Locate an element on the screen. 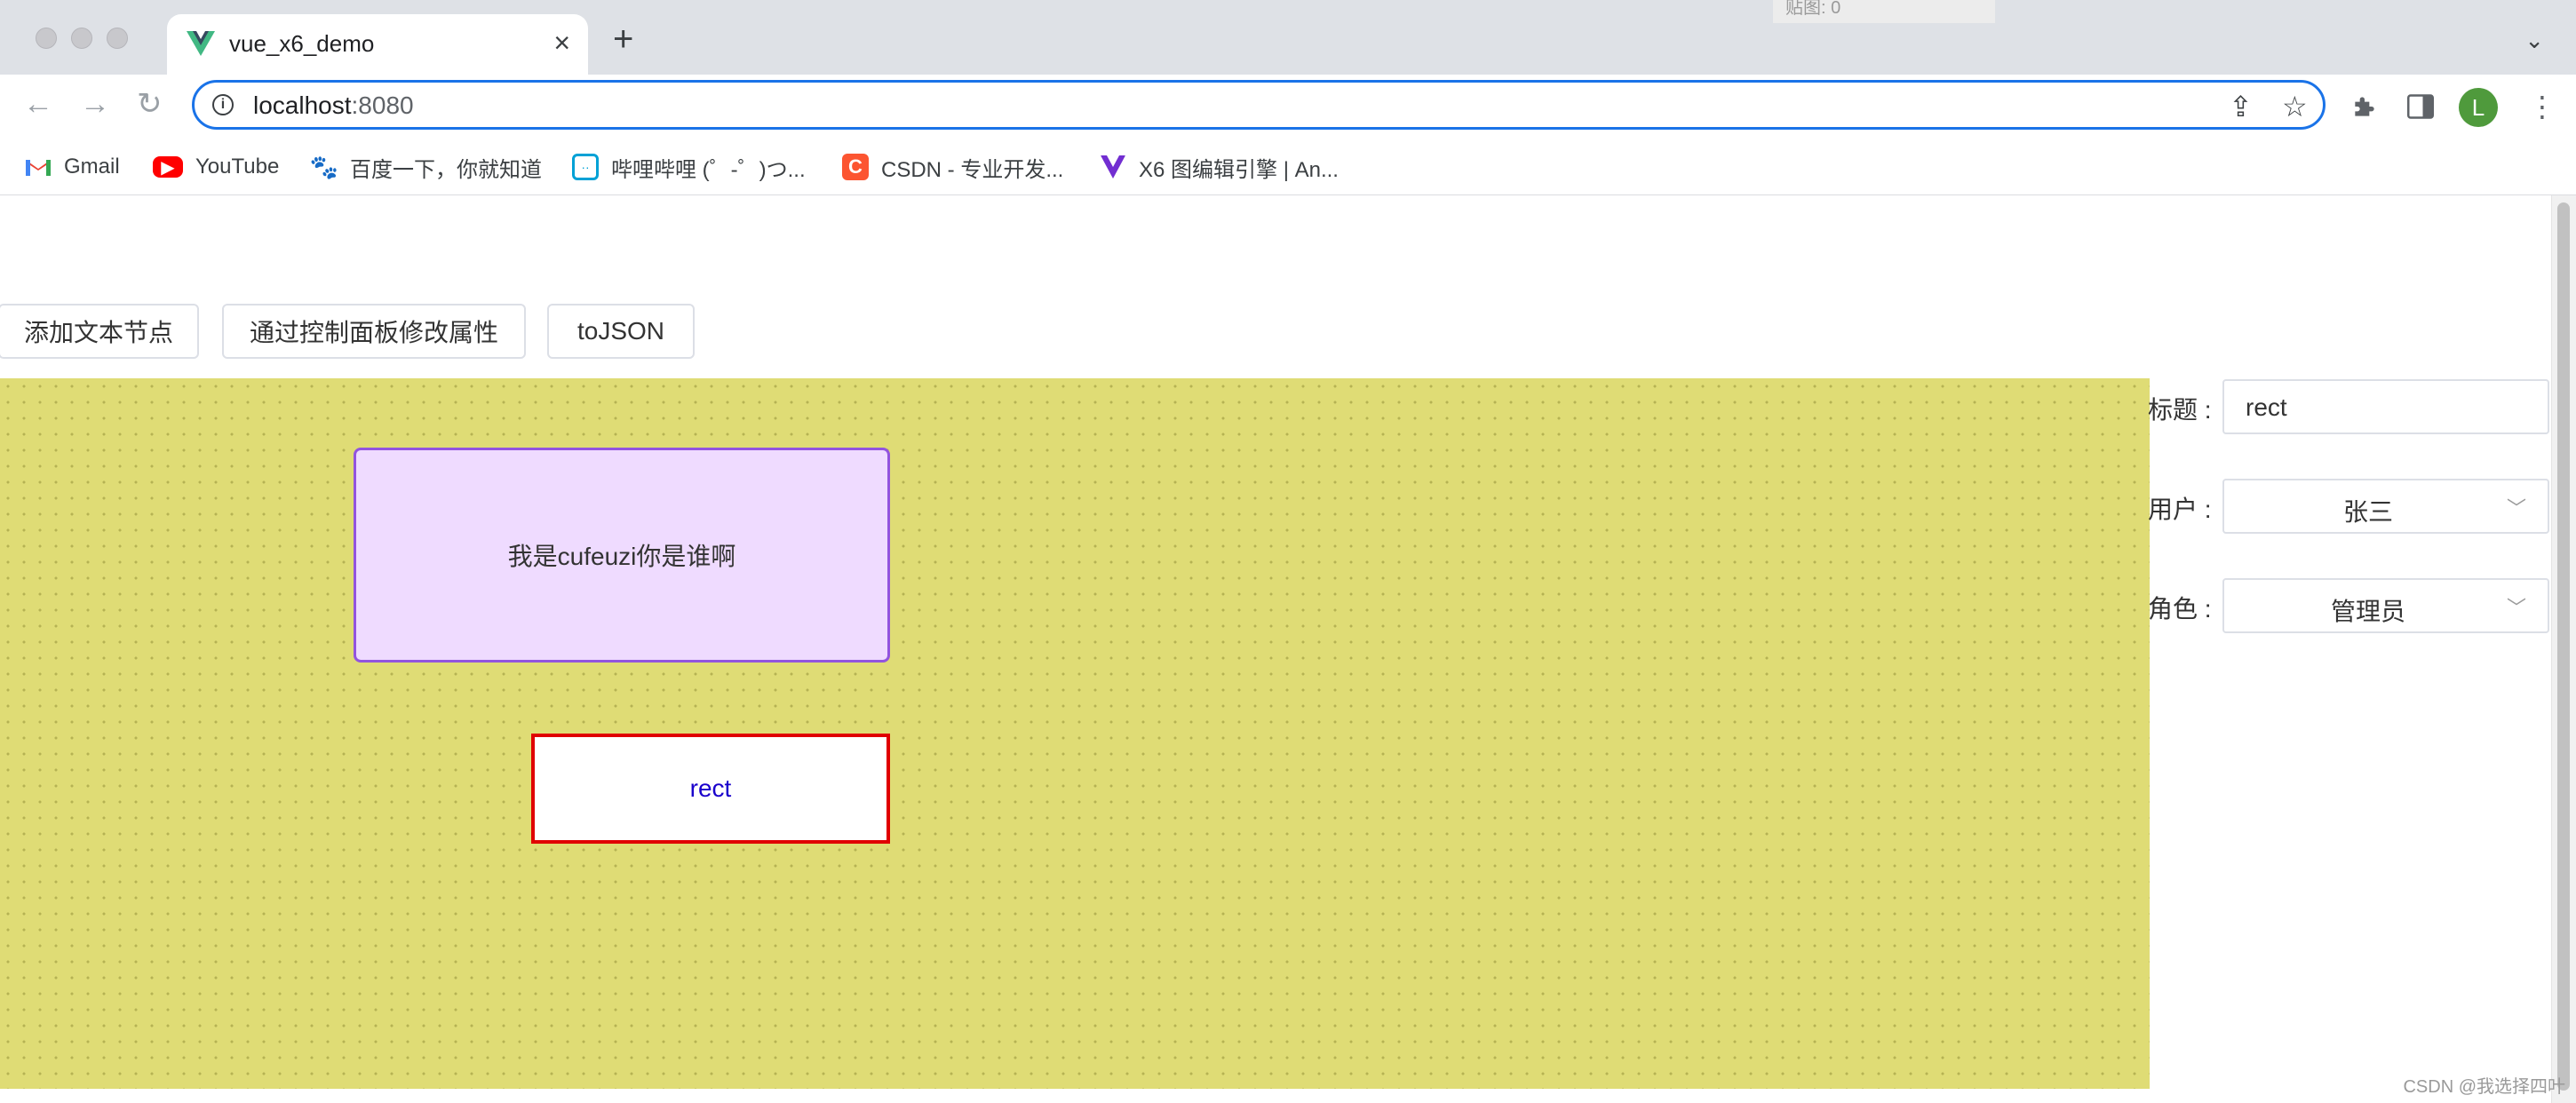 This screenshot has width=2576, height=1103. browser-toolbar: ← → ↻ i localhost:8080 ⇪ ☆ L ⋮ is located at coordinates (1288, 107).